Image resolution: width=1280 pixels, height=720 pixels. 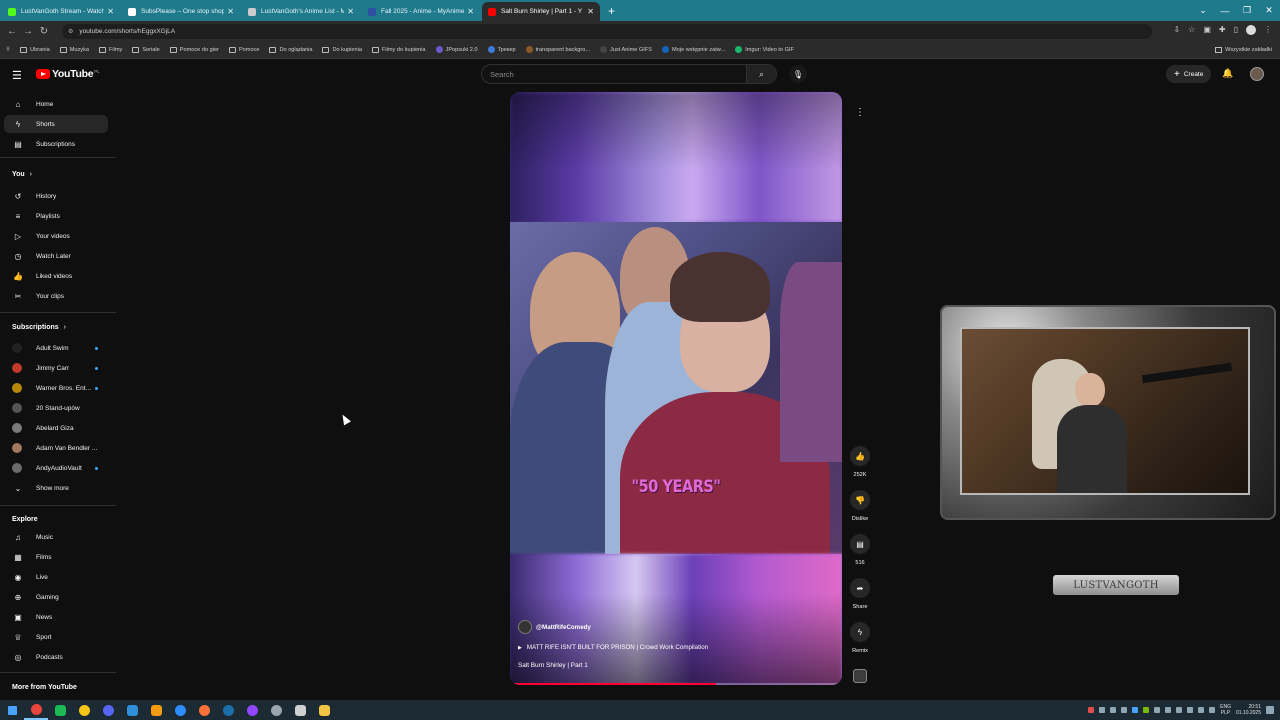 What do you see at coordinates (252, 710) in the screenshot?
I see `taskbar-twitch` at bounding box center [252, 710].